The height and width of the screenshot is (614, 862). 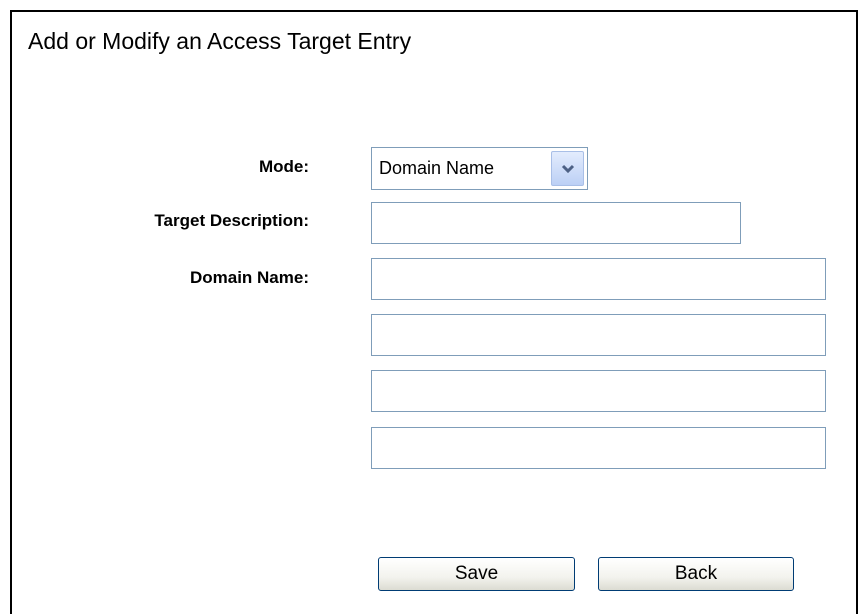 What do you see at coordinates (437, 168) in the screenshot?
I see `mode-select-value: Domain Name` at bounding box center [437, 168].